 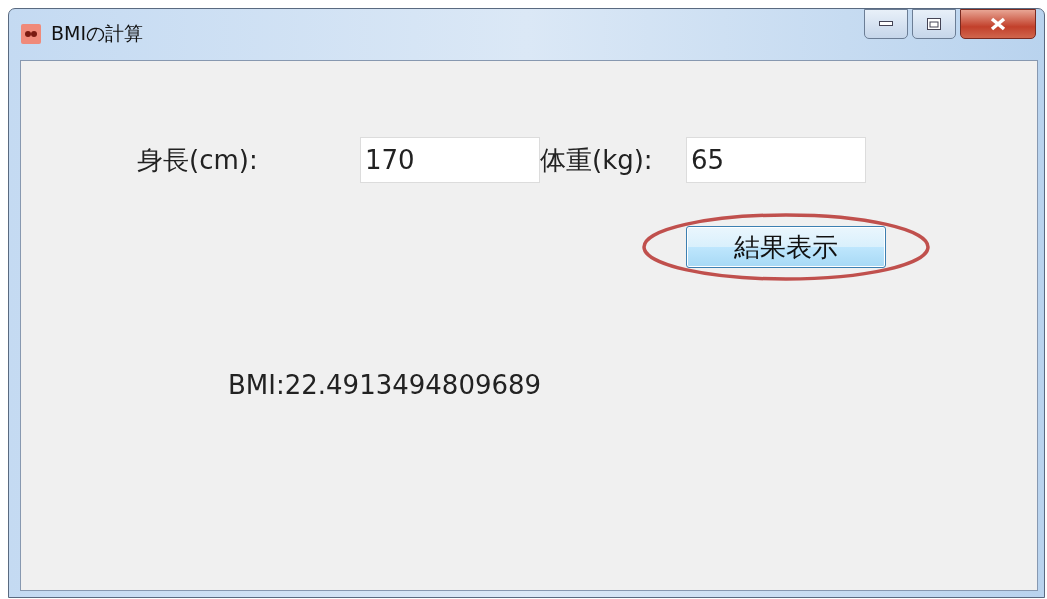 I want to click on app-icon, so click(x=31, y=34).